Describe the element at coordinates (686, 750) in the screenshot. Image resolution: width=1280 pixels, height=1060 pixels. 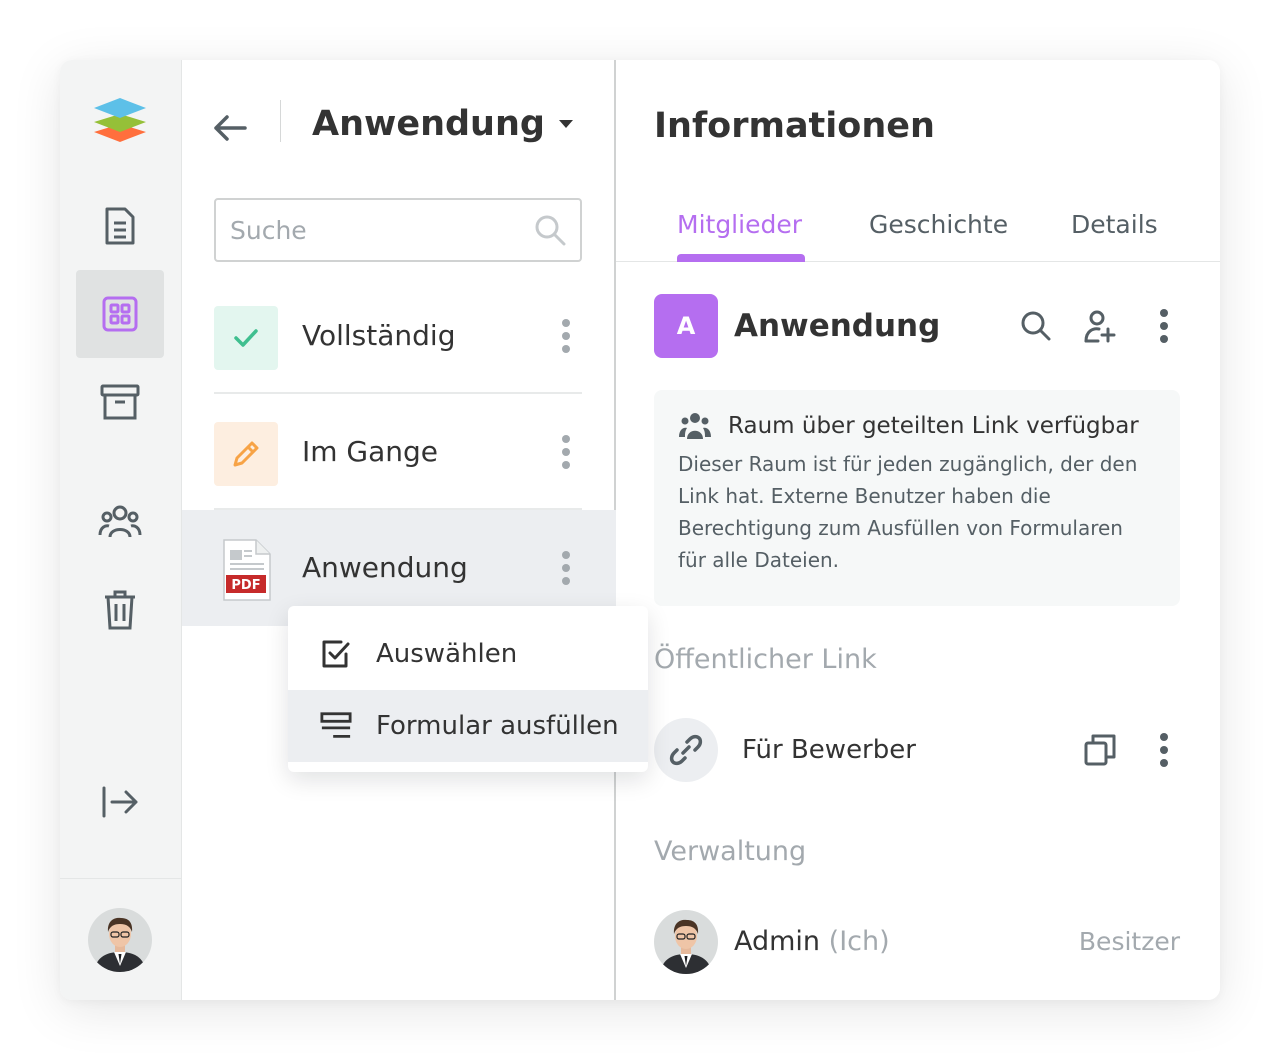
I see `link-icon` at that location.